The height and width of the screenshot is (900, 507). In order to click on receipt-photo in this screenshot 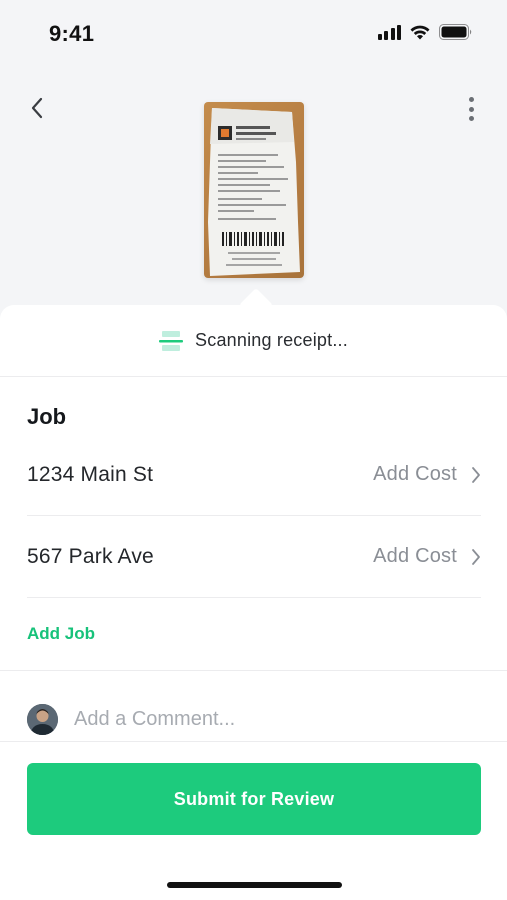, I will do `click(254, 192)`.